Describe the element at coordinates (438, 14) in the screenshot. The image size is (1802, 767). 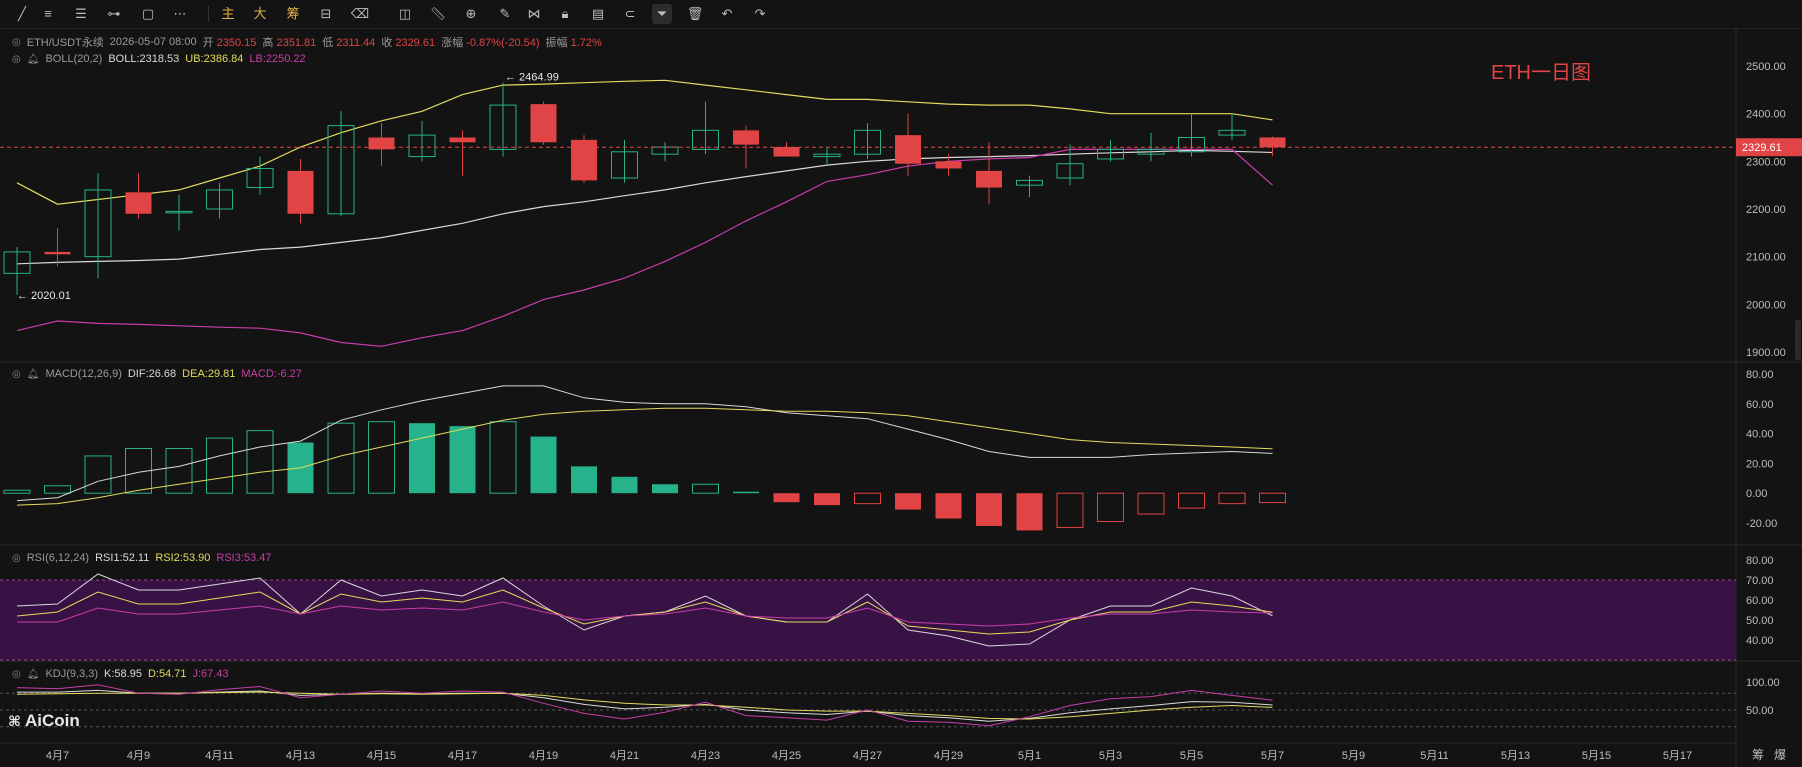
I see `ruler-icon: 📏︎` at that location.